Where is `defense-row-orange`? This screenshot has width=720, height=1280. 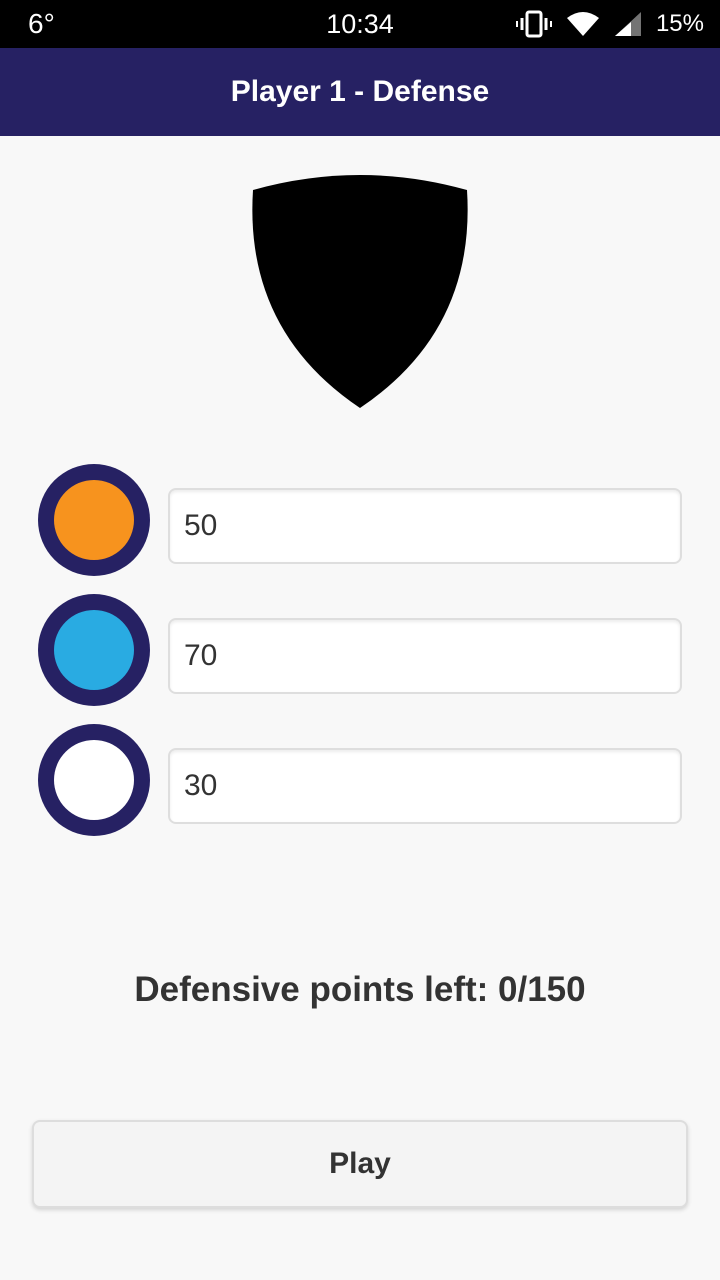 defense-row-orange is located at coordinates (360, 520).